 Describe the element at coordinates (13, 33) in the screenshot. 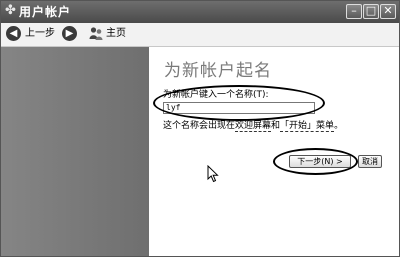

I see `back-arrow-icon: ◀` at that location.